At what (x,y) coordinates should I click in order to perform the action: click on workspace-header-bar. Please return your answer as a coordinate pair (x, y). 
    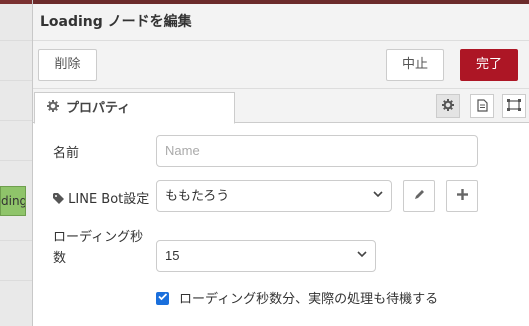
    Looking at the image, I should click on (16, 2).